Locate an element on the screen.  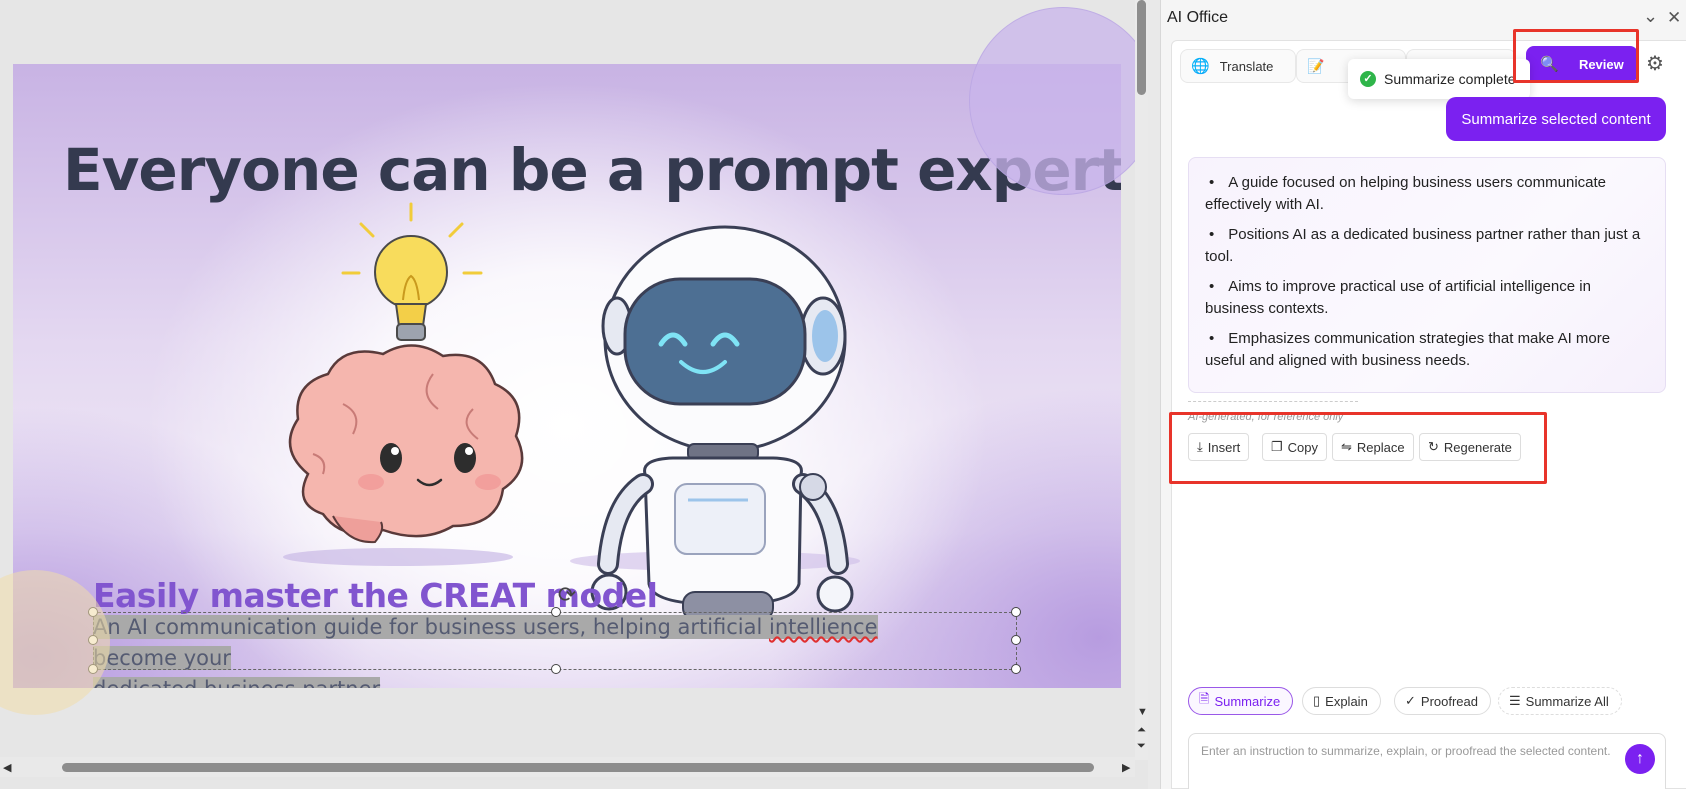
explain-chip-label: Explain is located at coordinates (1346, 701).